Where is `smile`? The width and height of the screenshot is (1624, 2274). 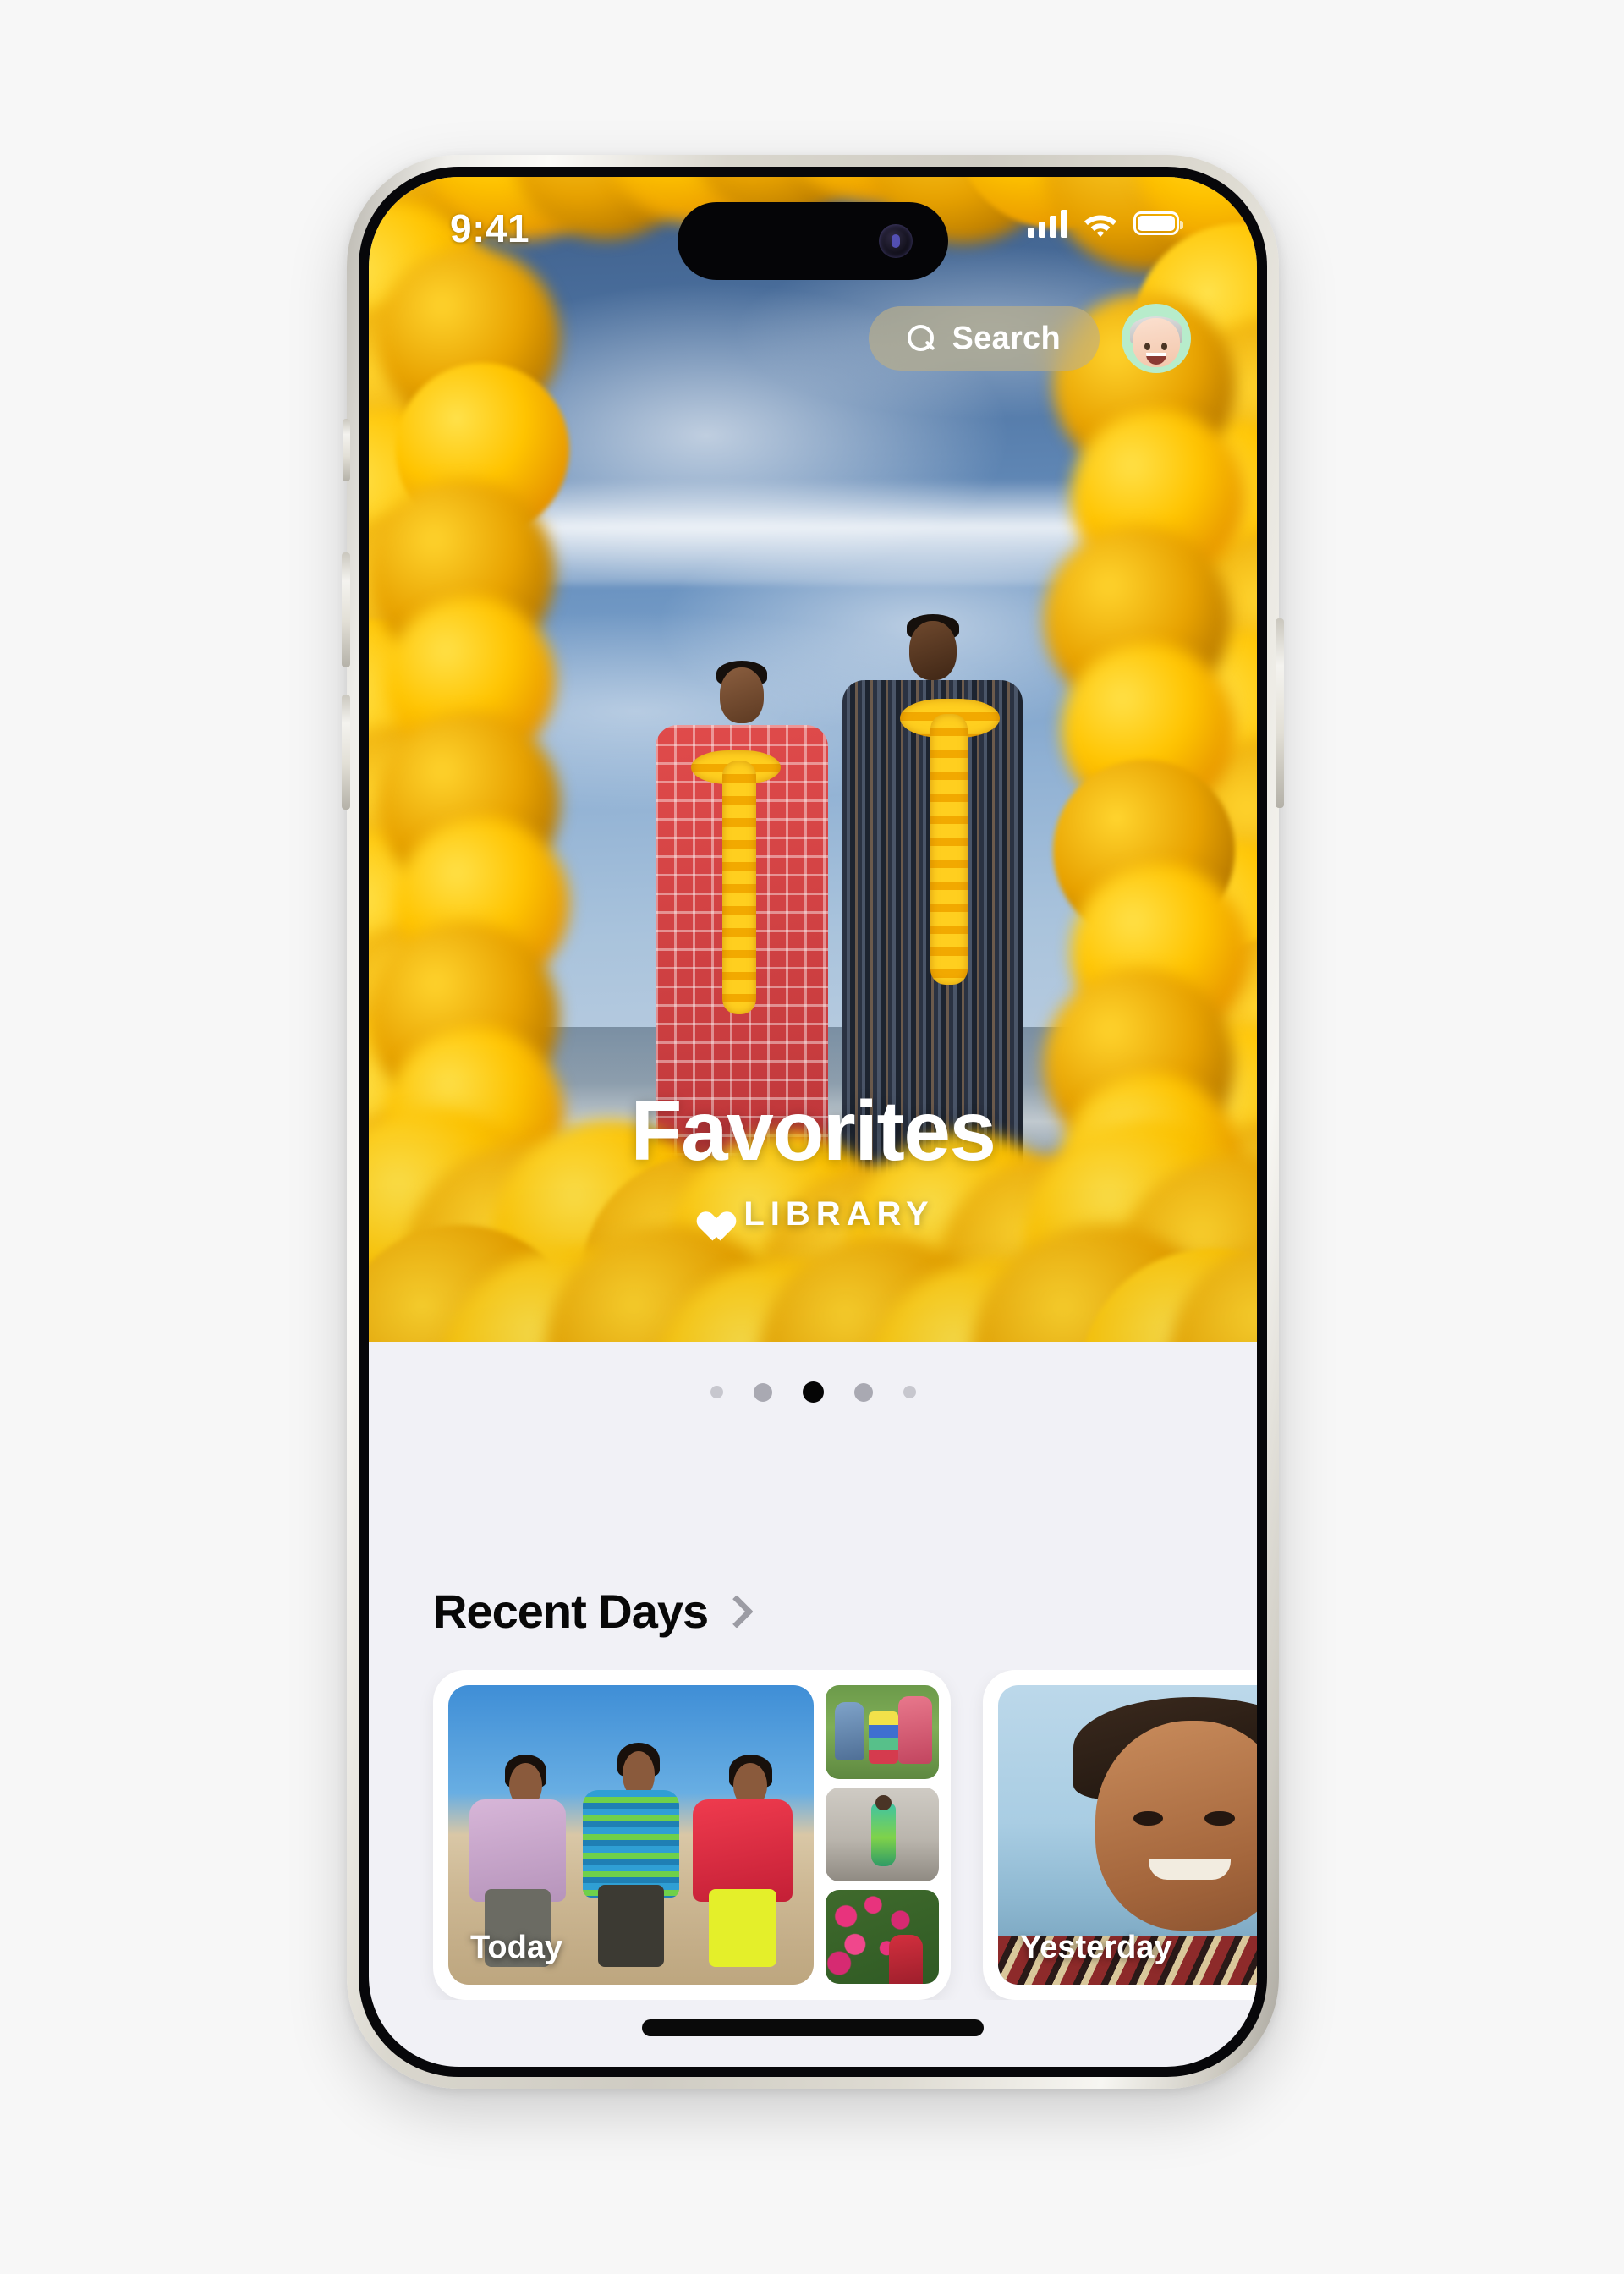
smile is located at coordinates (1190, 1870).